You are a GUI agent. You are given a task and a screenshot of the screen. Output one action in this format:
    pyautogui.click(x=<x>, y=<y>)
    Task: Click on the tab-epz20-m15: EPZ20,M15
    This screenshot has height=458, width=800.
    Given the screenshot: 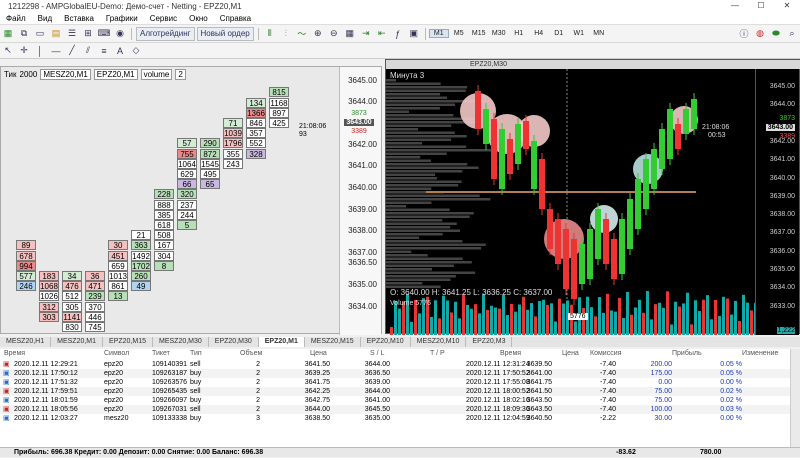 What is the action you would take?
    pyautogui.click(x=128, y=342)
    